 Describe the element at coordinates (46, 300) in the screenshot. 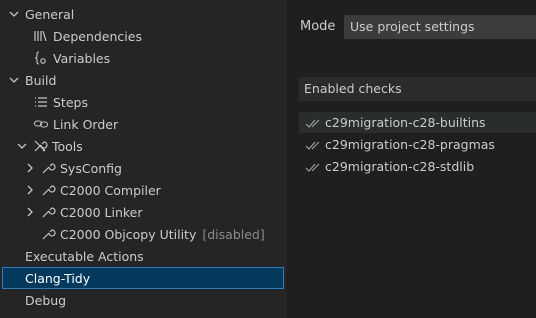

I see `tree-item-label: Debug` at that location.